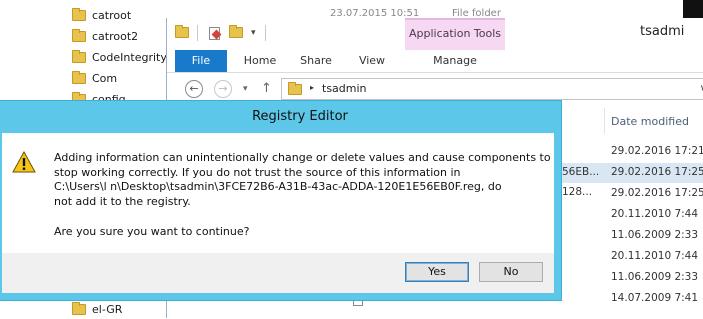 This screenshot has width=703, height=319. Describe the element at coordinates (657, 151) in the screenshot. I see `date-modified-cell: 29.02.2016 17:21` at that location.